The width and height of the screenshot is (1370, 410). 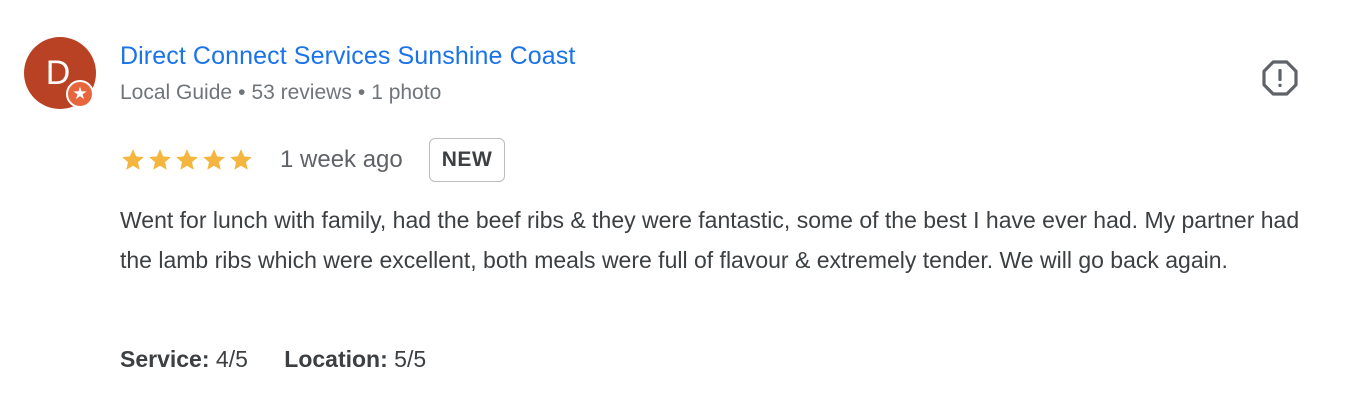 I want to click on report-button, so click(x=1280, y=78).